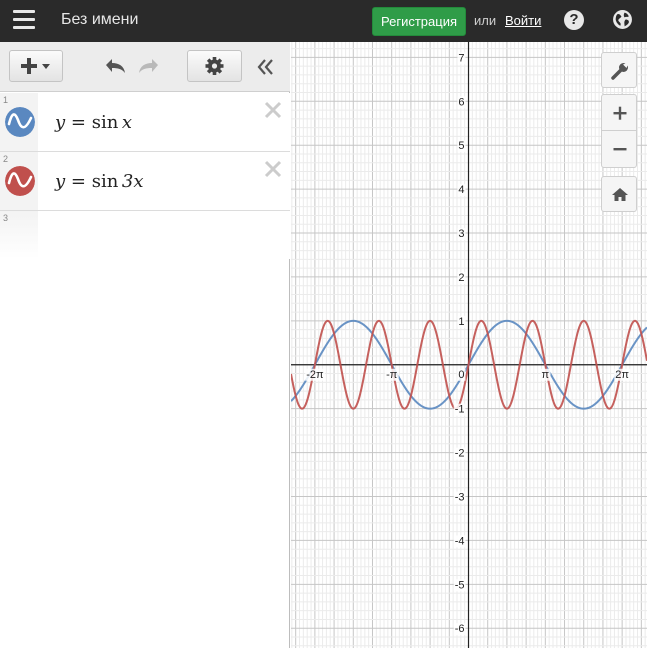 Image resolution: width=647 pixels, height=648 pixels. I want to click on expression-list: 1 y = sin x 2 y = sin 3x 3, so click(145, 176).